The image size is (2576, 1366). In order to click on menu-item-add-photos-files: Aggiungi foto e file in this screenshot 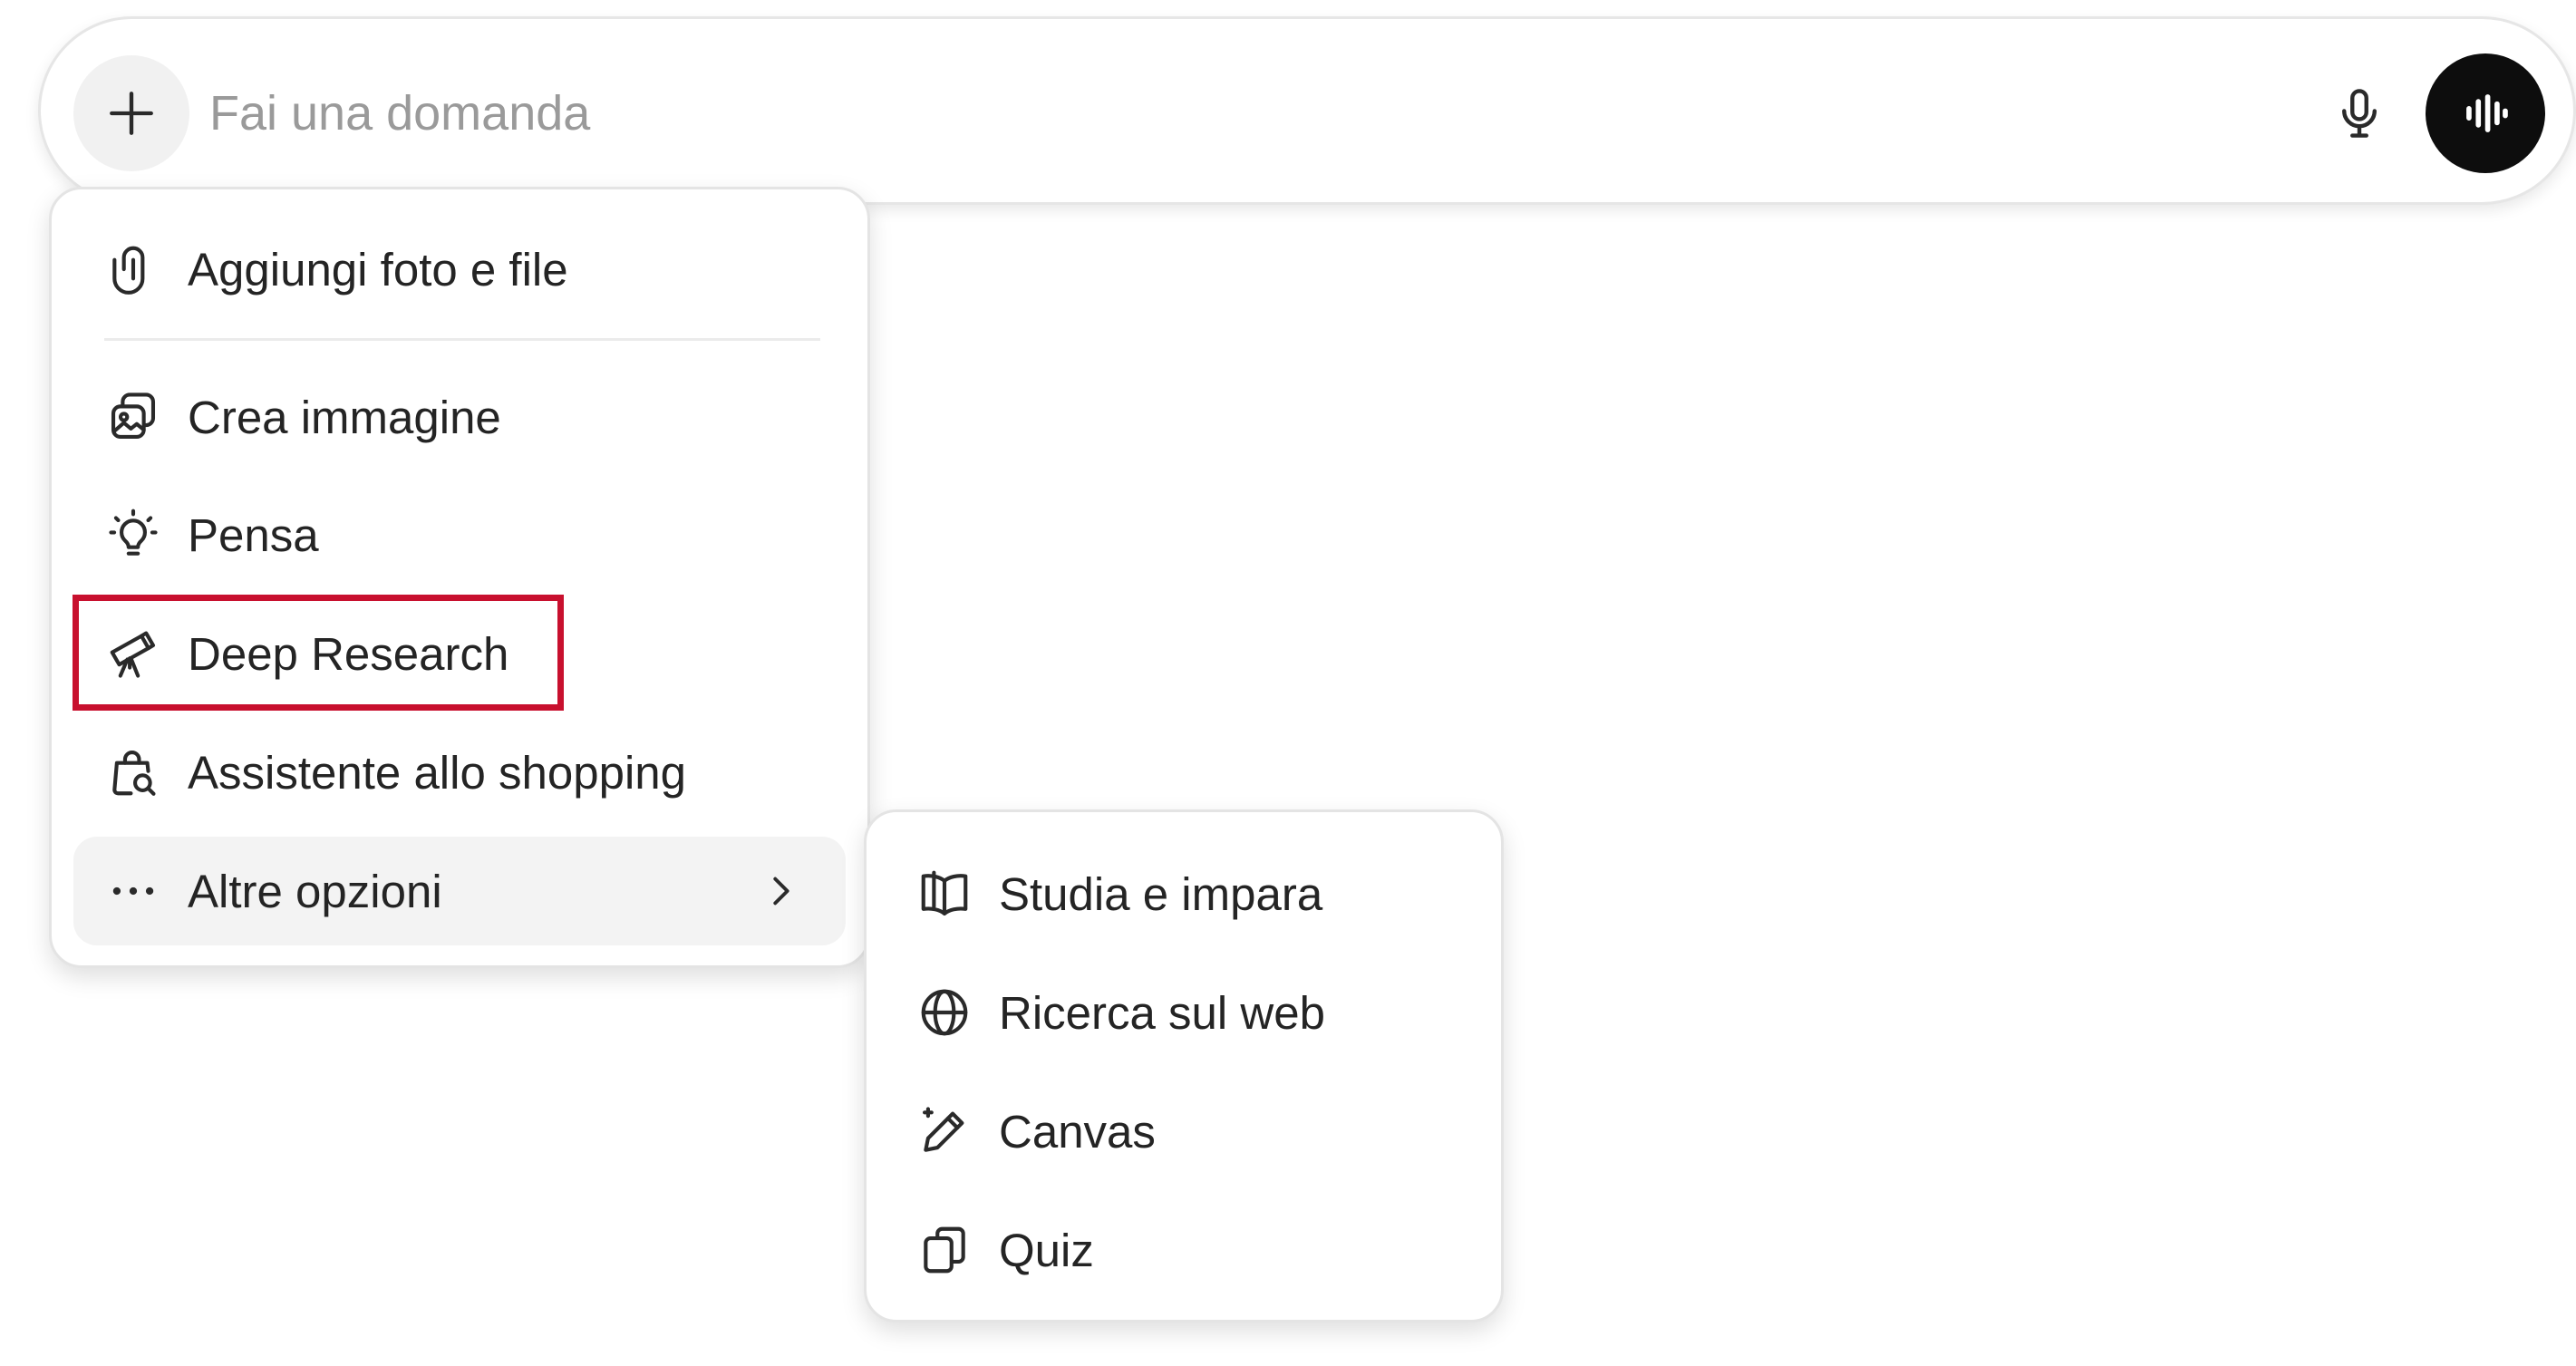, I will do `click(459, 269)`.